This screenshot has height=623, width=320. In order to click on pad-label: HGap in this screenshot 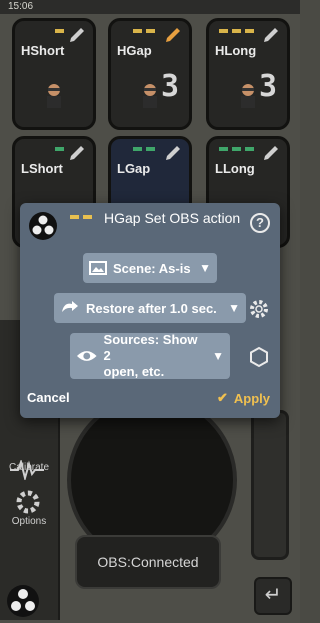, I will do `click(134, 50)`.